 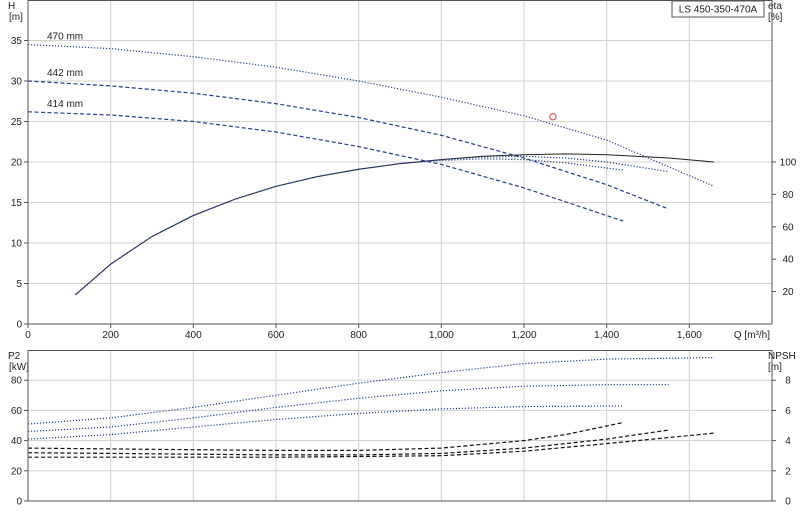 What do you see at coordinates (775, 367) in the screenshot?
I see `panel2-right-axis-unit: [m]` at bounding box center [775, 367].